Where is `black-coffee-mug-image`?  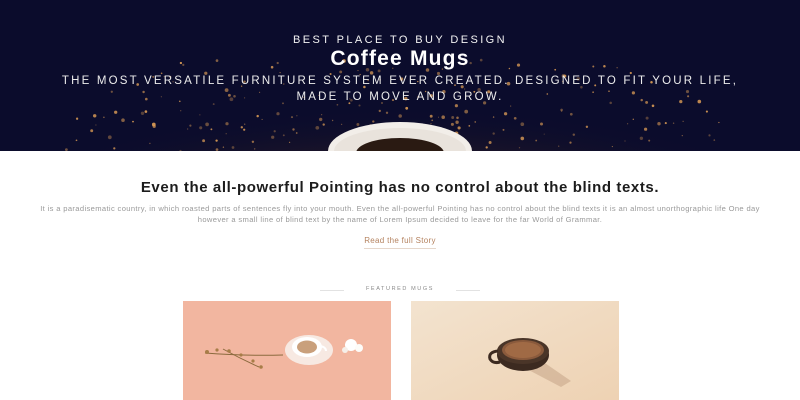
black-coffee-mug-image is located at coordinates (515, 350).